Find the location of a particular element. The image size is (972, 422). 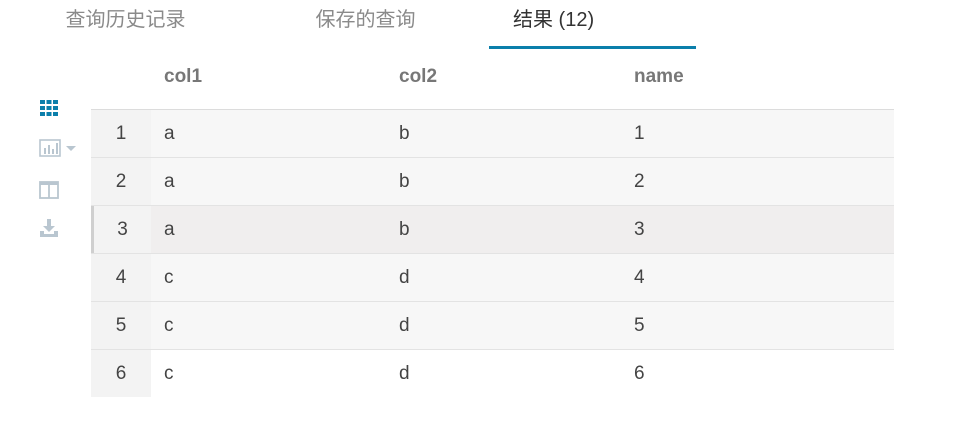

row-number: 2 is located at coordinates (121, 181).